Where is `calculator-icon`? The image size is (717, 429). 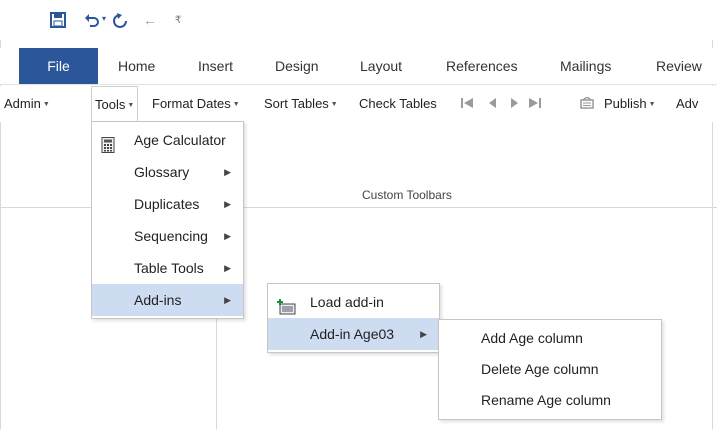
calculator-icon is located at coordinates (108, 142).